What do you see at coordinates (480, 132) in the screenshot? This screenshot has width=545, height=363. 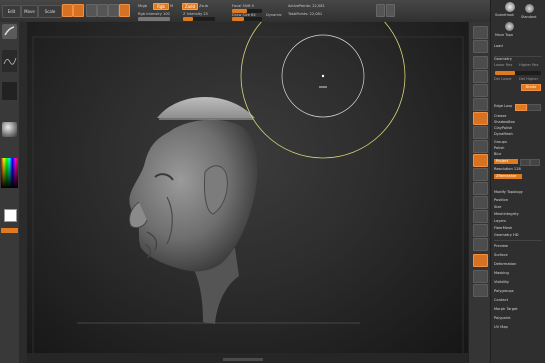 I see `floor-icon` at bounding box center [480, 132].